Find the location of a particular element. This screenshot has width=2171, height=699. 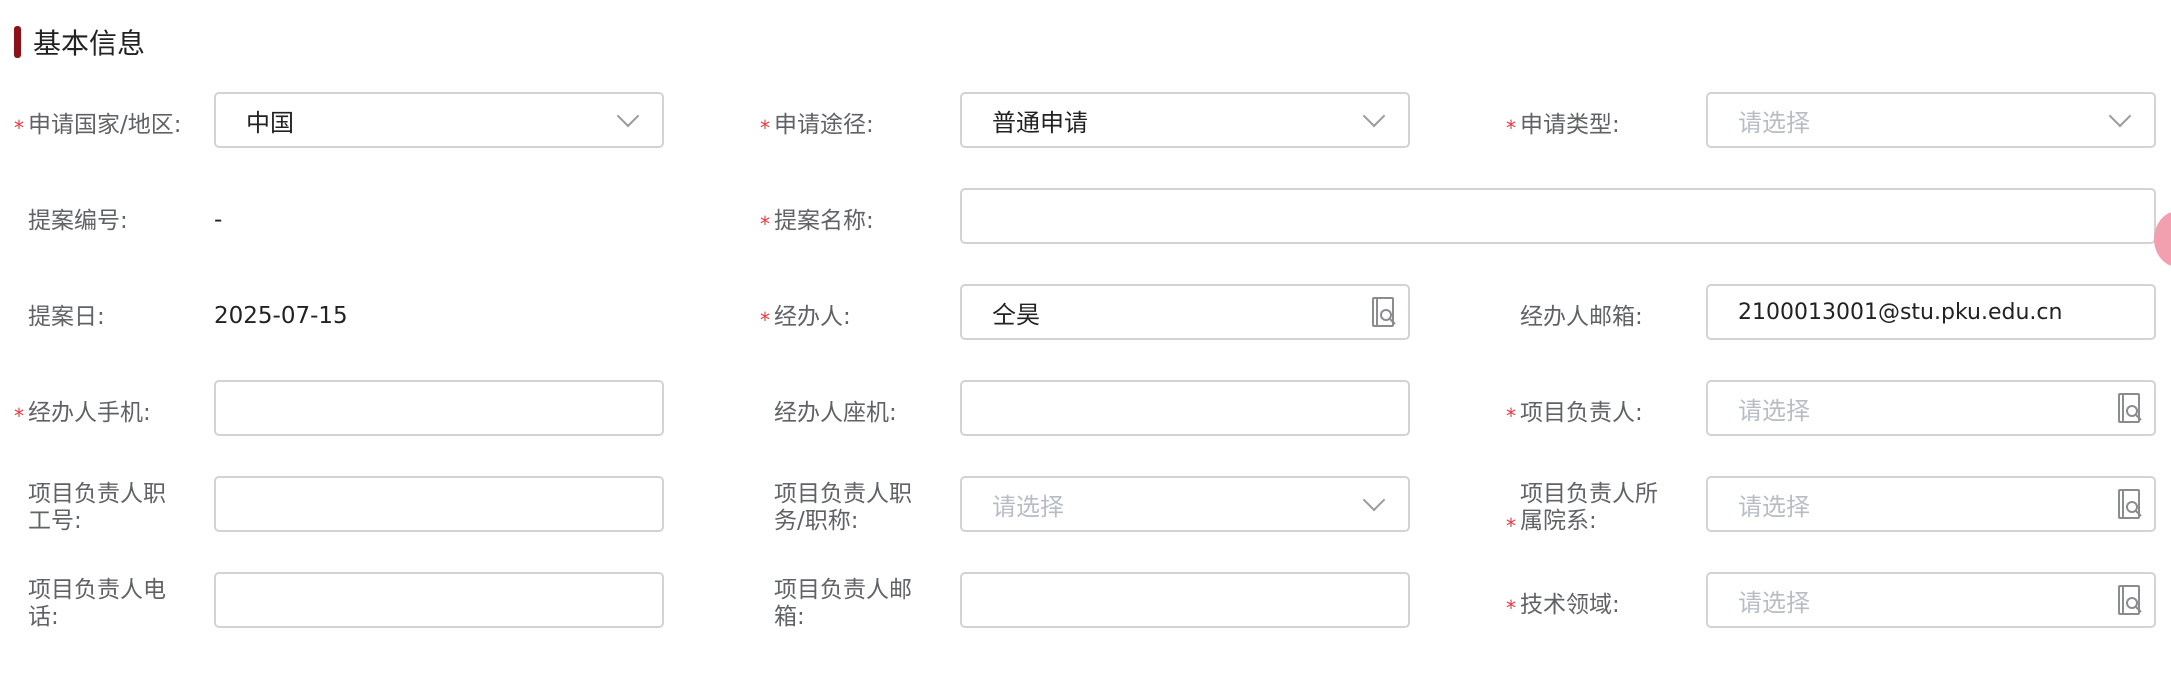

leader-placeholder: 请选择 is located at coordinates (1774, 410).